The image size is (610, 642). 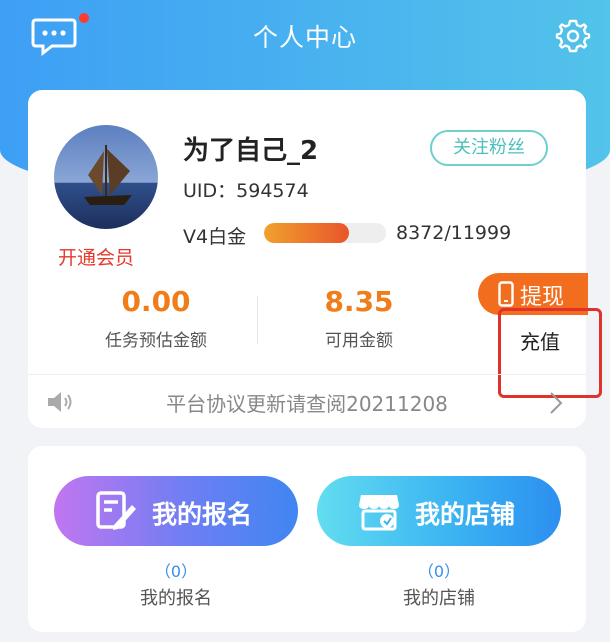 What do you see at coordinates (542, 297) in the screenshot?
I see `withdraw-label: 提现` at bounding box center [542, 297].